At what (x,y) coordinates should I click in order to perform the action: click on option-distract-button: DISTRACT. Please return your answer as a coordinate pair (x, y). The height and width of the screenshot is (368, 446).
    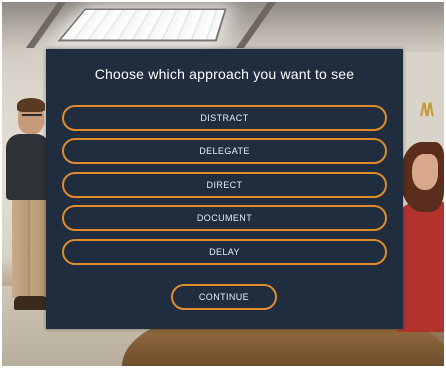
    Looking at the image, I should click on (224, 118).